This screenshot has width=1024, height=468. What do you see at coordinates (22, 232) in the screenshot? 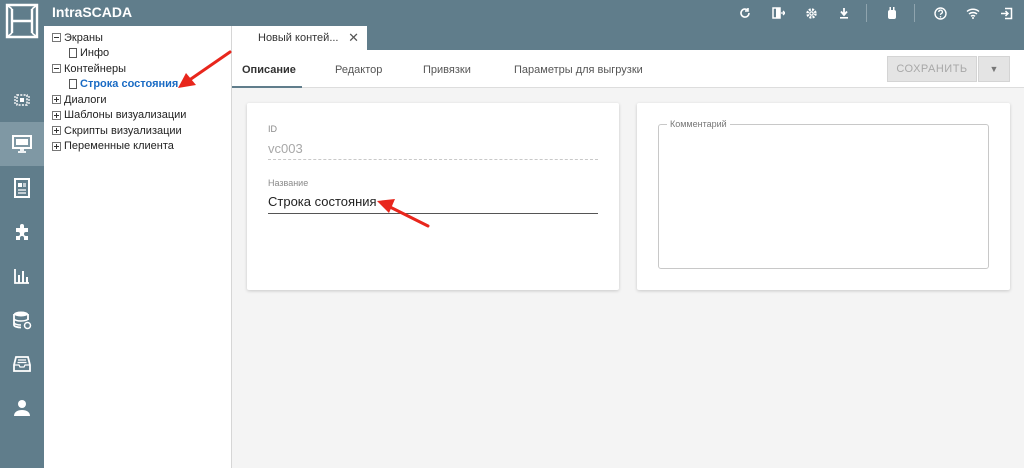
I see `puzzle-icon` at bounding box center [22, 232].